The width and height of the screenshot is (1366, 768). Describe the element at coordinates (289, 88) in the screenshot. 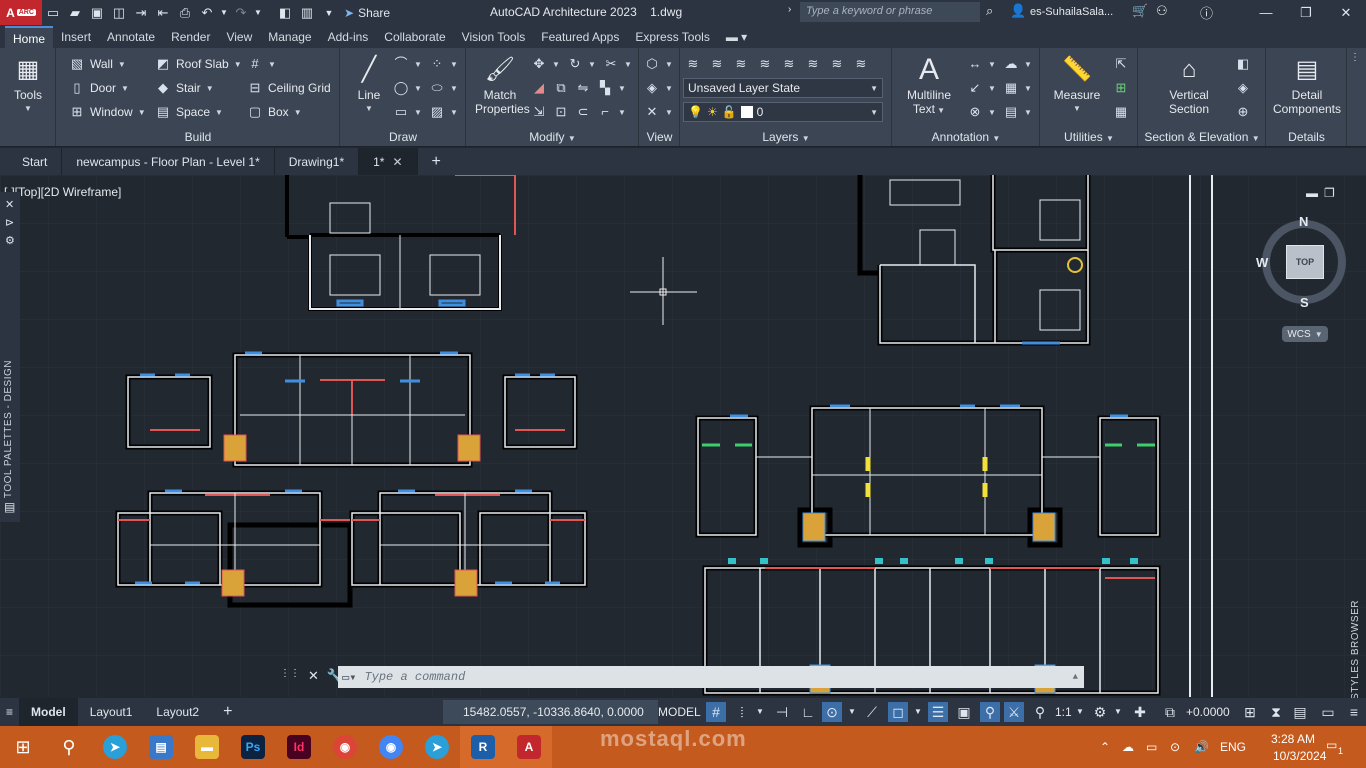

I see `ceiling-grid-button: ⊟ Ceiling Grid` at that location.